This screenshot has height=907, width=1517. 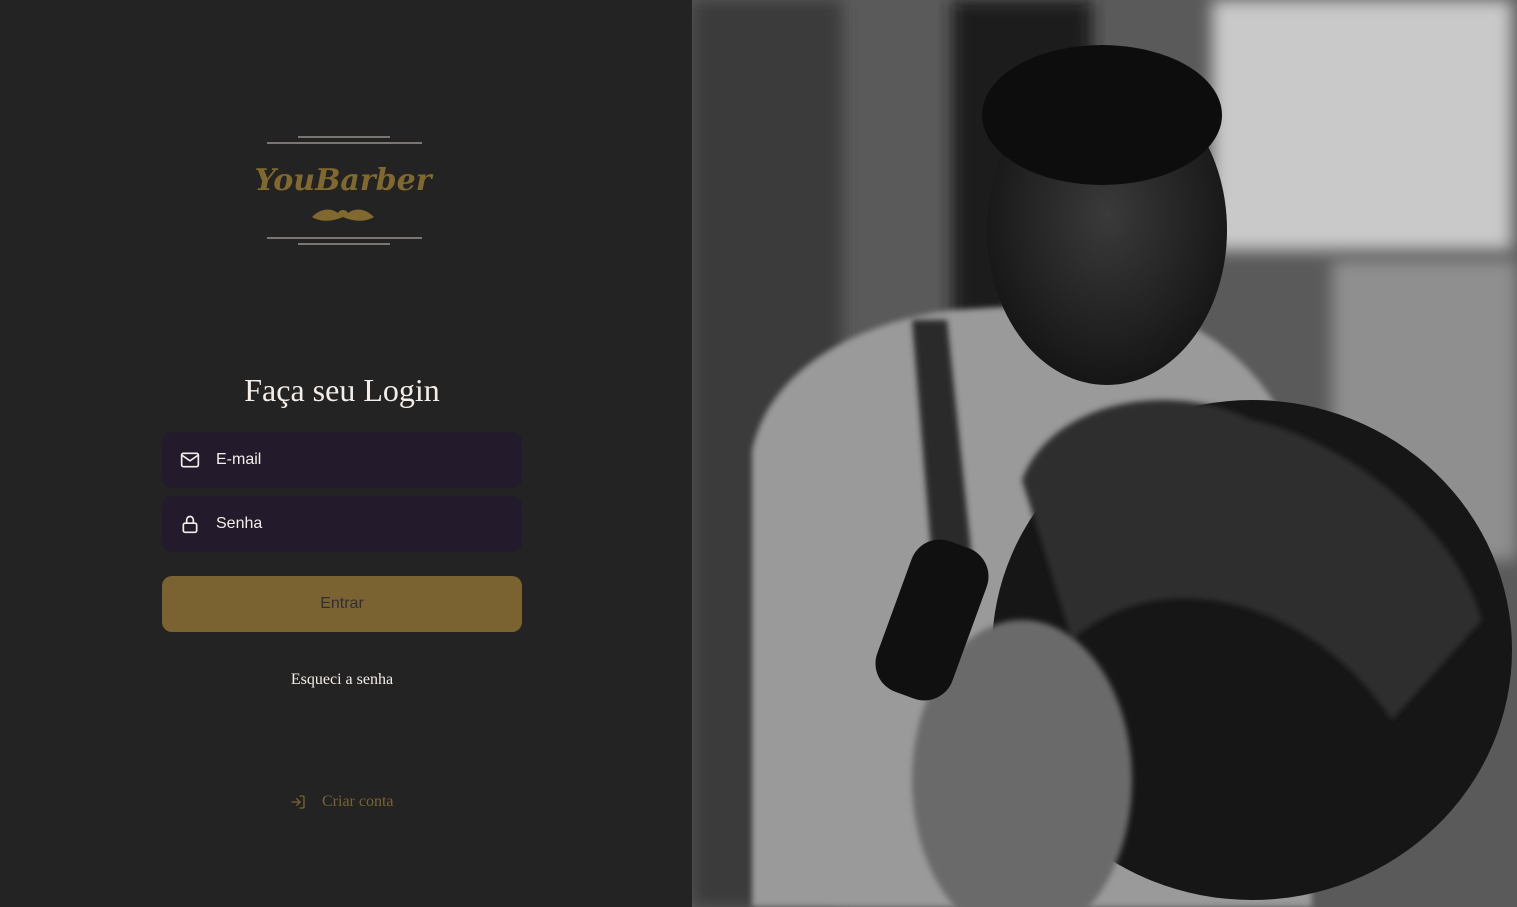 I want to click on password-input, so click(x=366, y=524).